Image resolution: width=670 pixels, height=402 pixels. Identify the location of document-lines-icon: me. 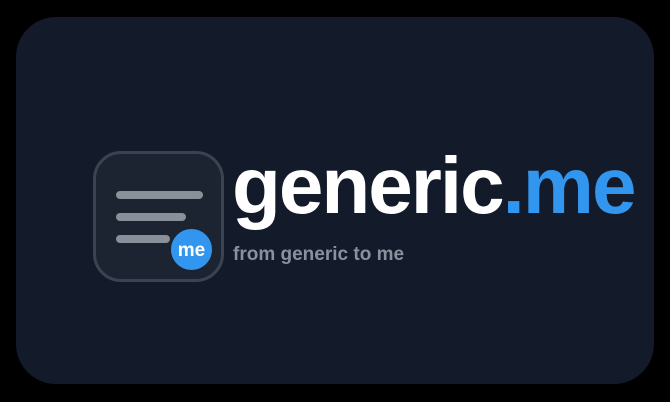
(158, 216).